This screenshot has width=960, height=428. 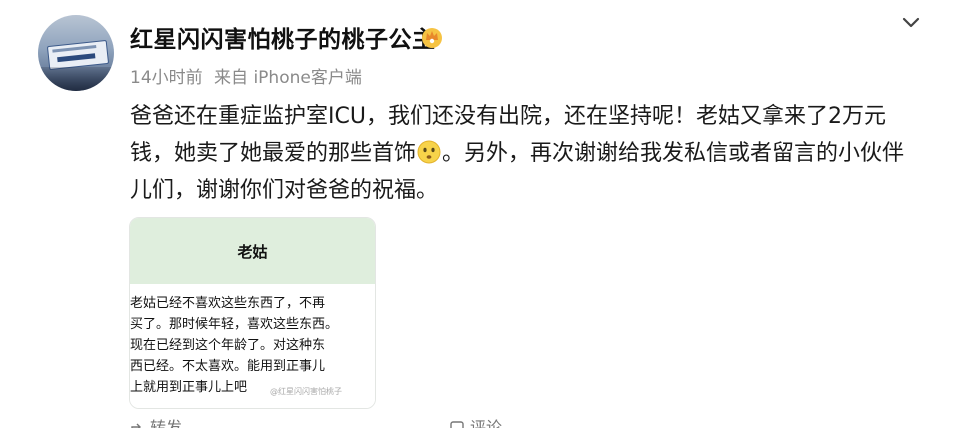 I want to click on chat-message-line: 老姑已经不喜欢这些东西了，不再, so click(x=228, y=303).